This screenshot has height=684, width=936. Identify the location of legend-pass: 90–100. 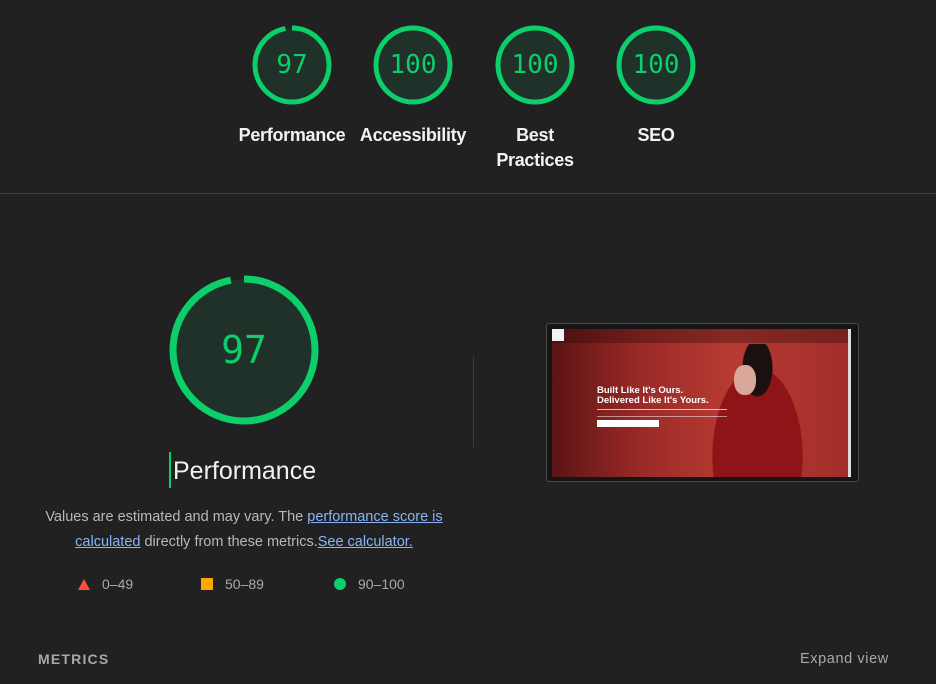
(369, 584).